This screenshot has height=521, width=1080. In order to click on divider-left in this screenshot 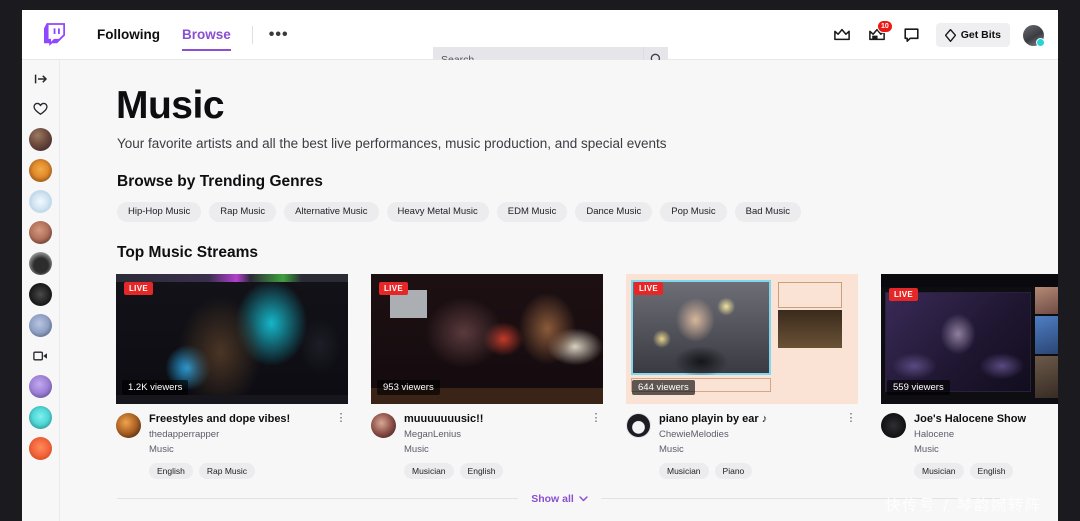, I will do `click(318, 499)`.